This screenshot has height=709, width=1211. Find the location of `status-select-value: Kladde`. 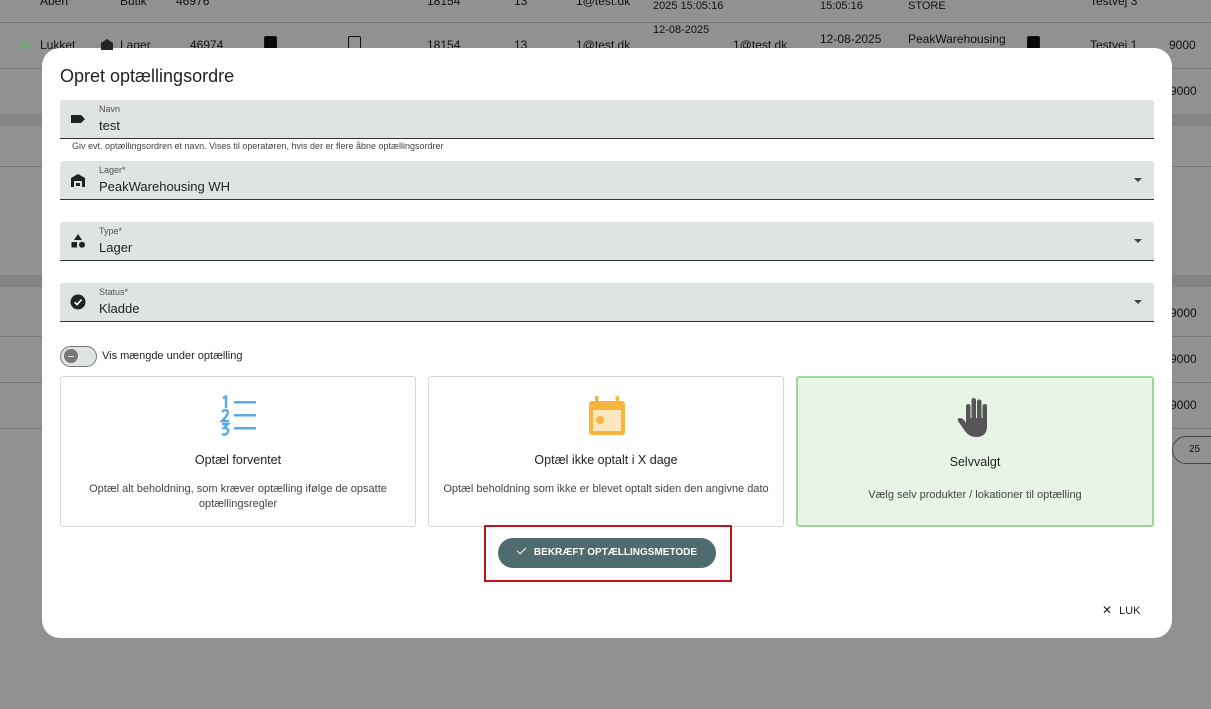

status-select-value: Kladde is located at coordinates (119, 308).